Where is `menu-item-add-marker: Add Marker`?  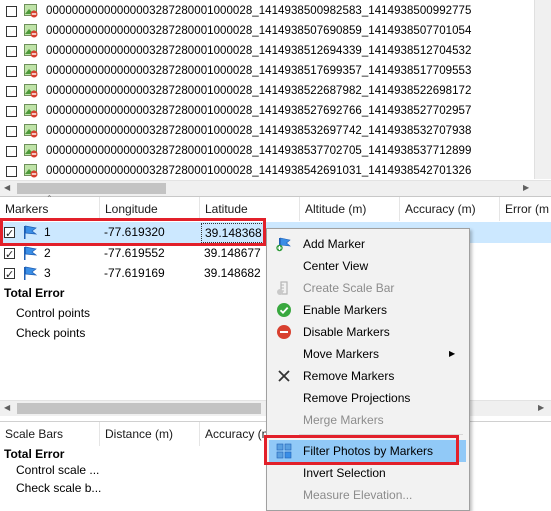 menu-item-add-marker: Add Marker is located at coordinates (367, 244).